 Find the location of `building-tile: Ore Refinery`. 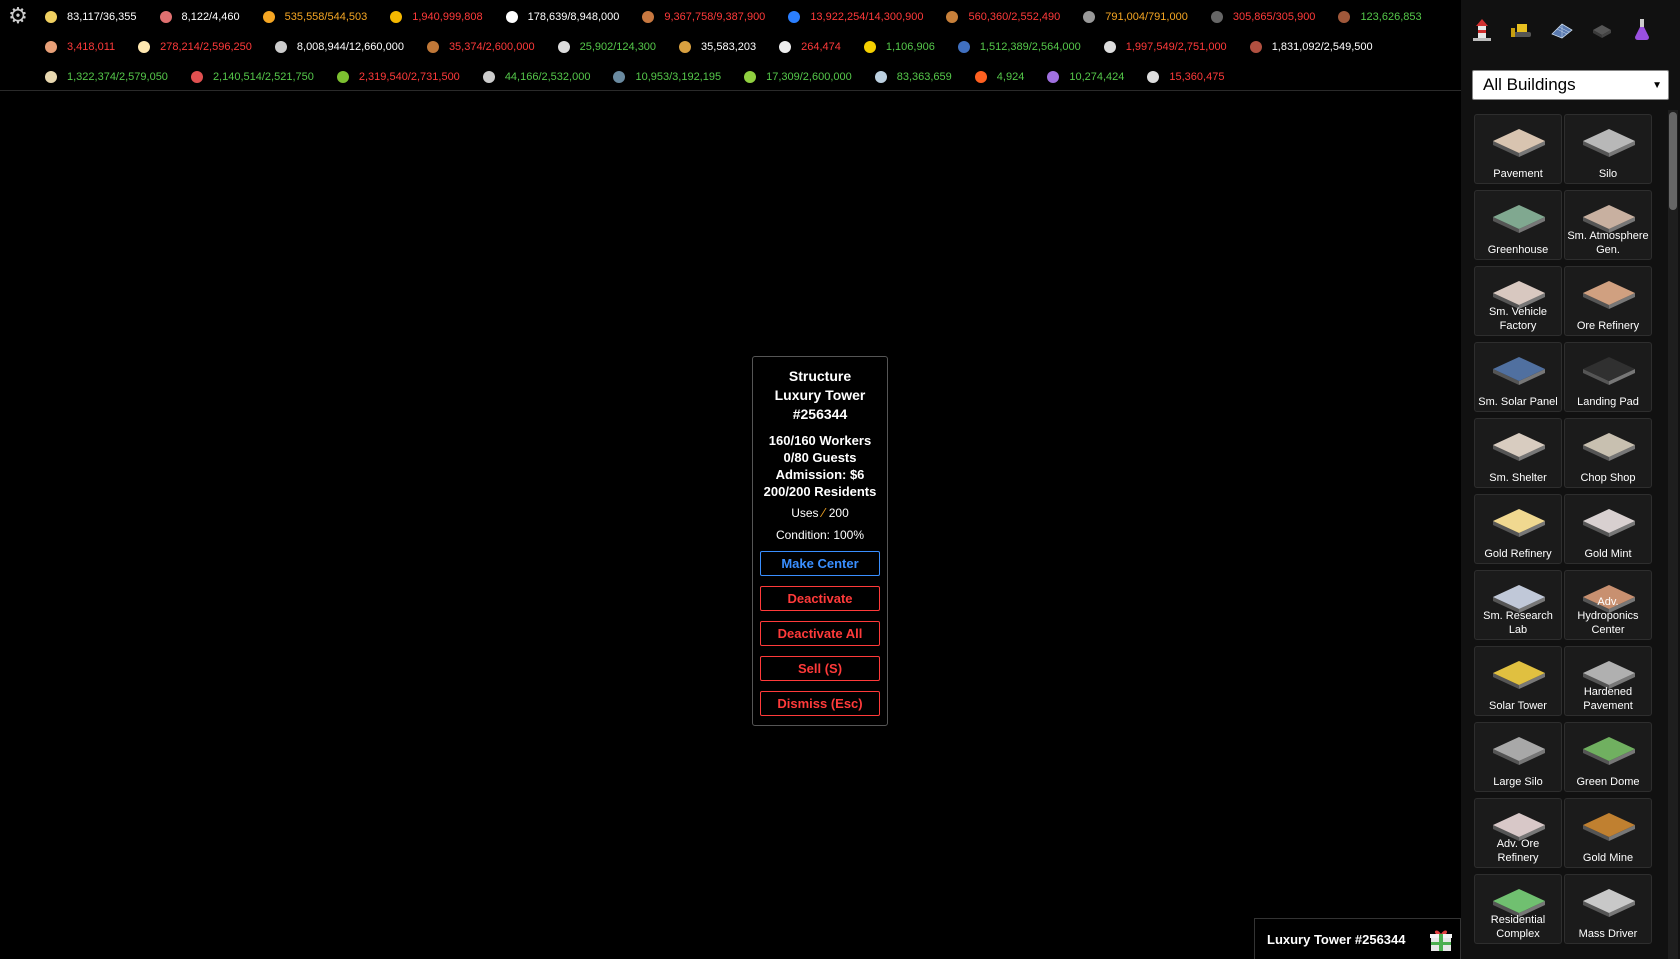

building-tile: Ore Refinery is located at coordinates (1608, 301).